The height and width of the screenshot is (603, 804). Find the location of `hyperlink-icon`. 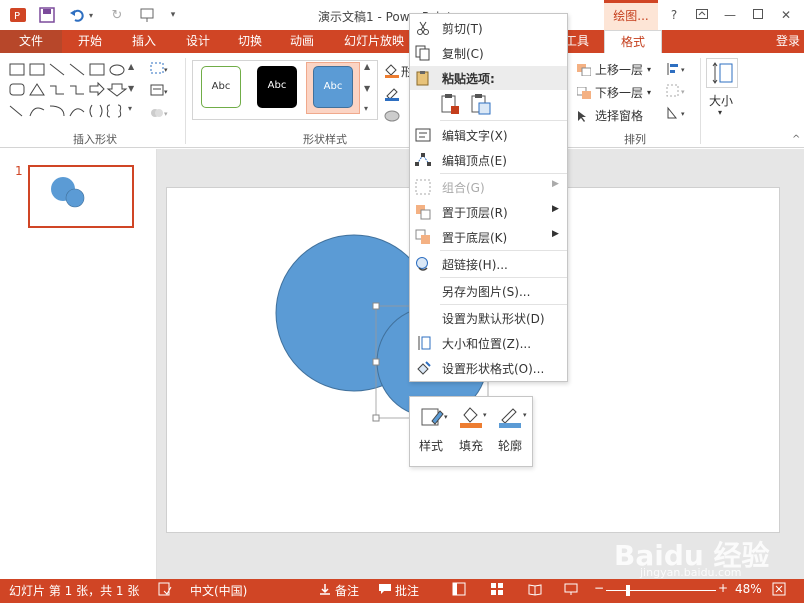

hyperlink-icon is located at coordinates (423, 264).